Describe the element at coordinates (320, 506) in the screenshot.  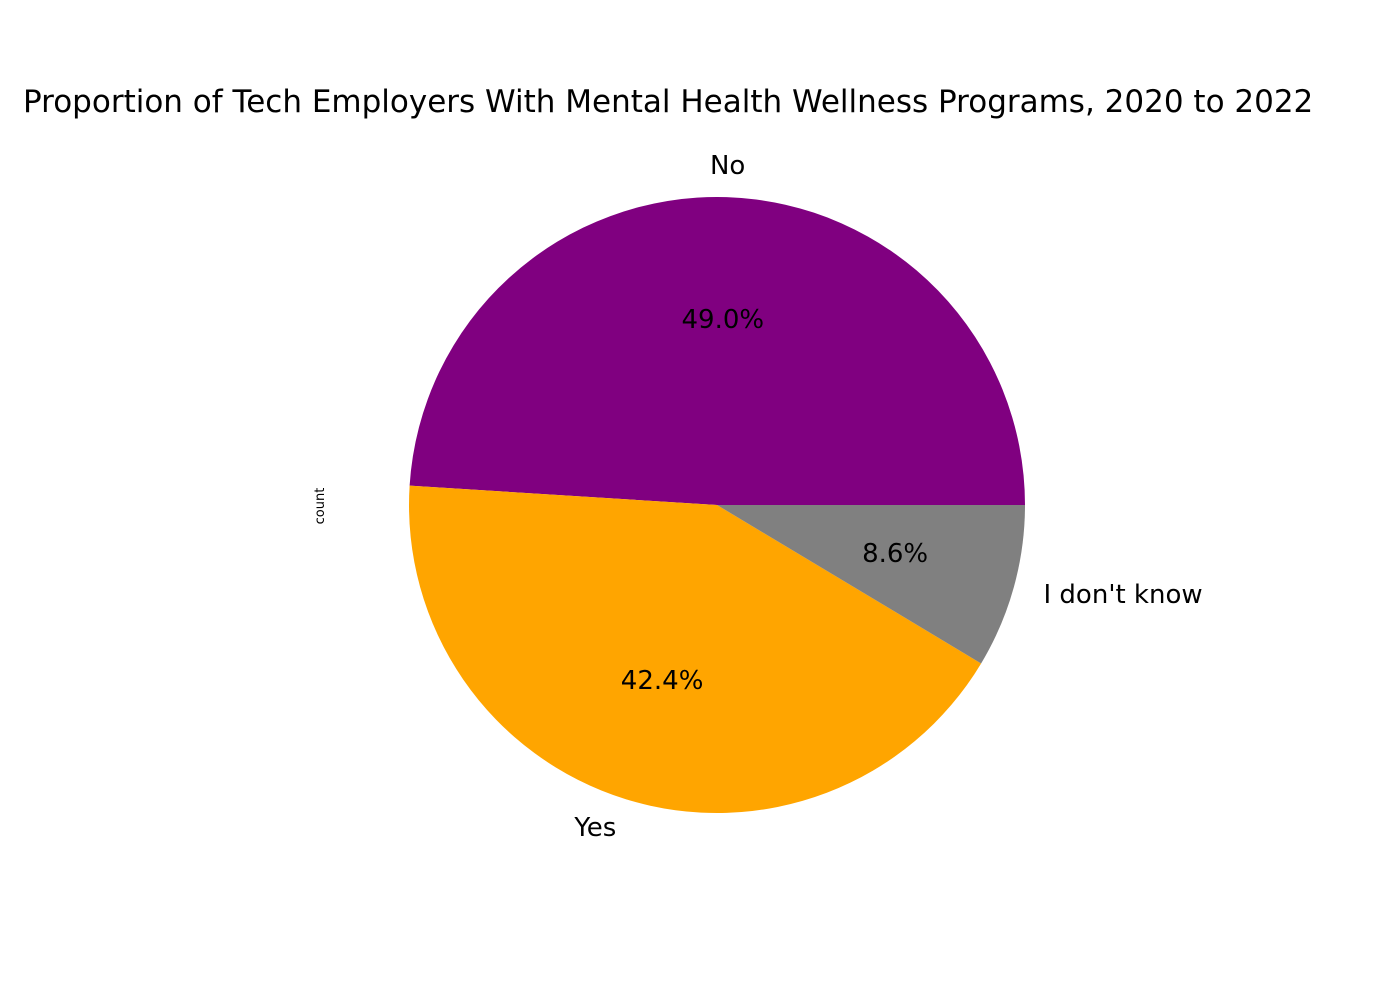
I see `y-axis-label: count` at that location.